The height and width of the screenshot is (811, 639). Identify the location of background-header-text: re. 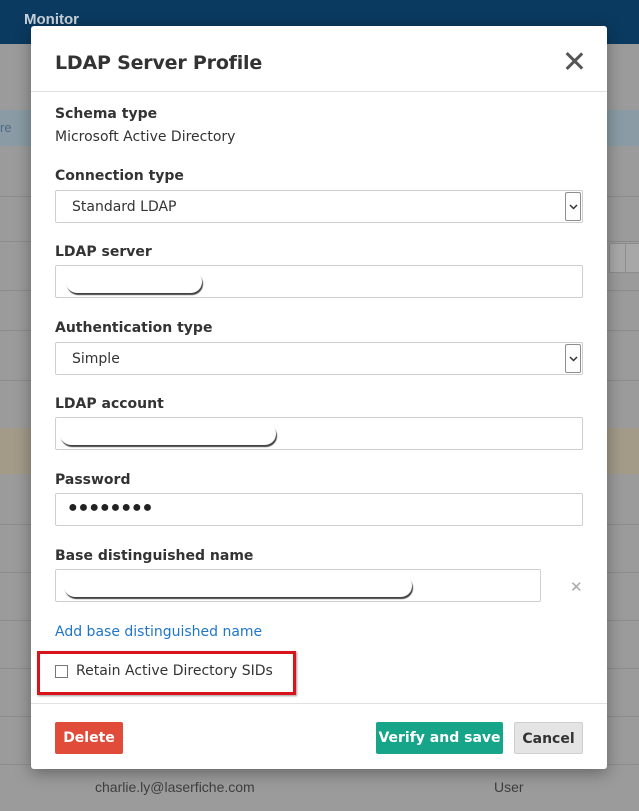
(6, 127).